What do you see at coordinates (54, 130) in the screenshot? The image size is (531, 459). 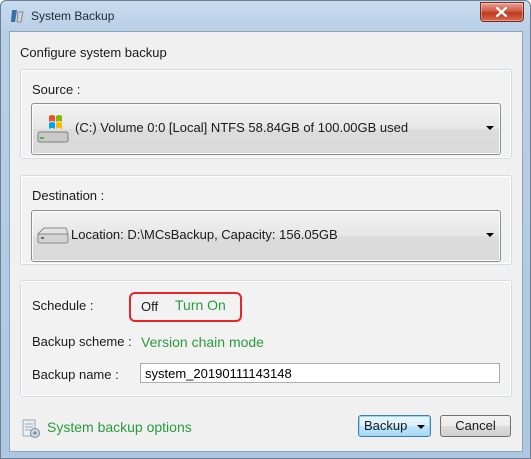 I see `windows-drive-icon` at bounding box center [54, 130].